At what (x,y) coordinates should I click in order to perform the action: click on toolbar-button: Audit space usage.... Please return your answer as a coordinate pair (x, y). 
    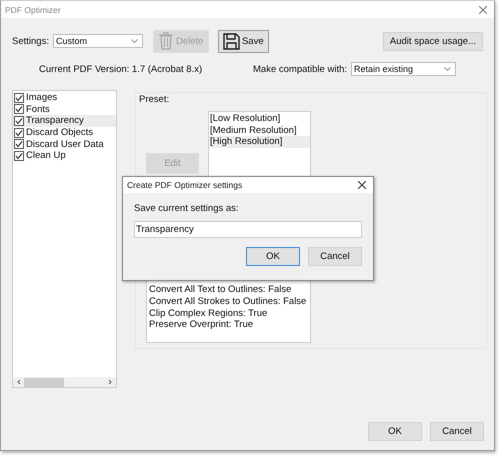
    Looking at the image, I should click on (432, 41).